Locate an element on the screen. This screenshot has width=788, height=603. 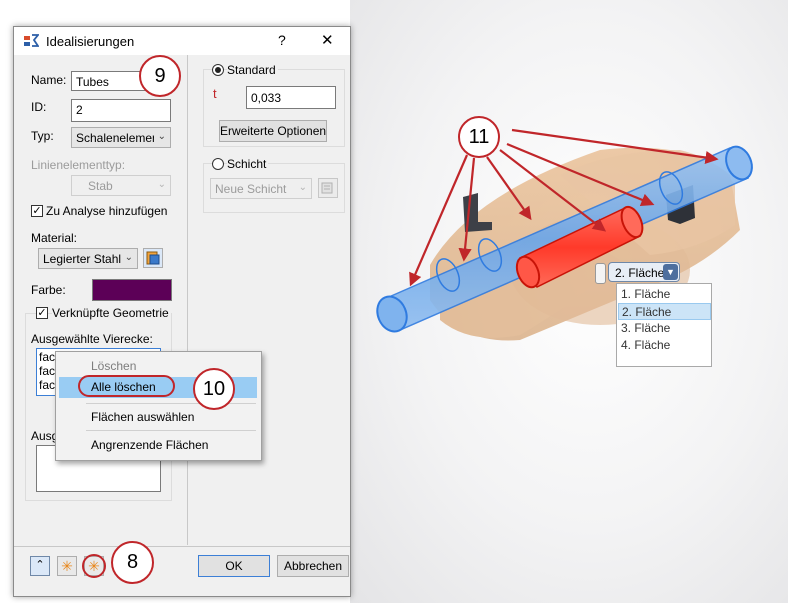
linienelementtyp-value: Stab is located at coordinates (100, 186).